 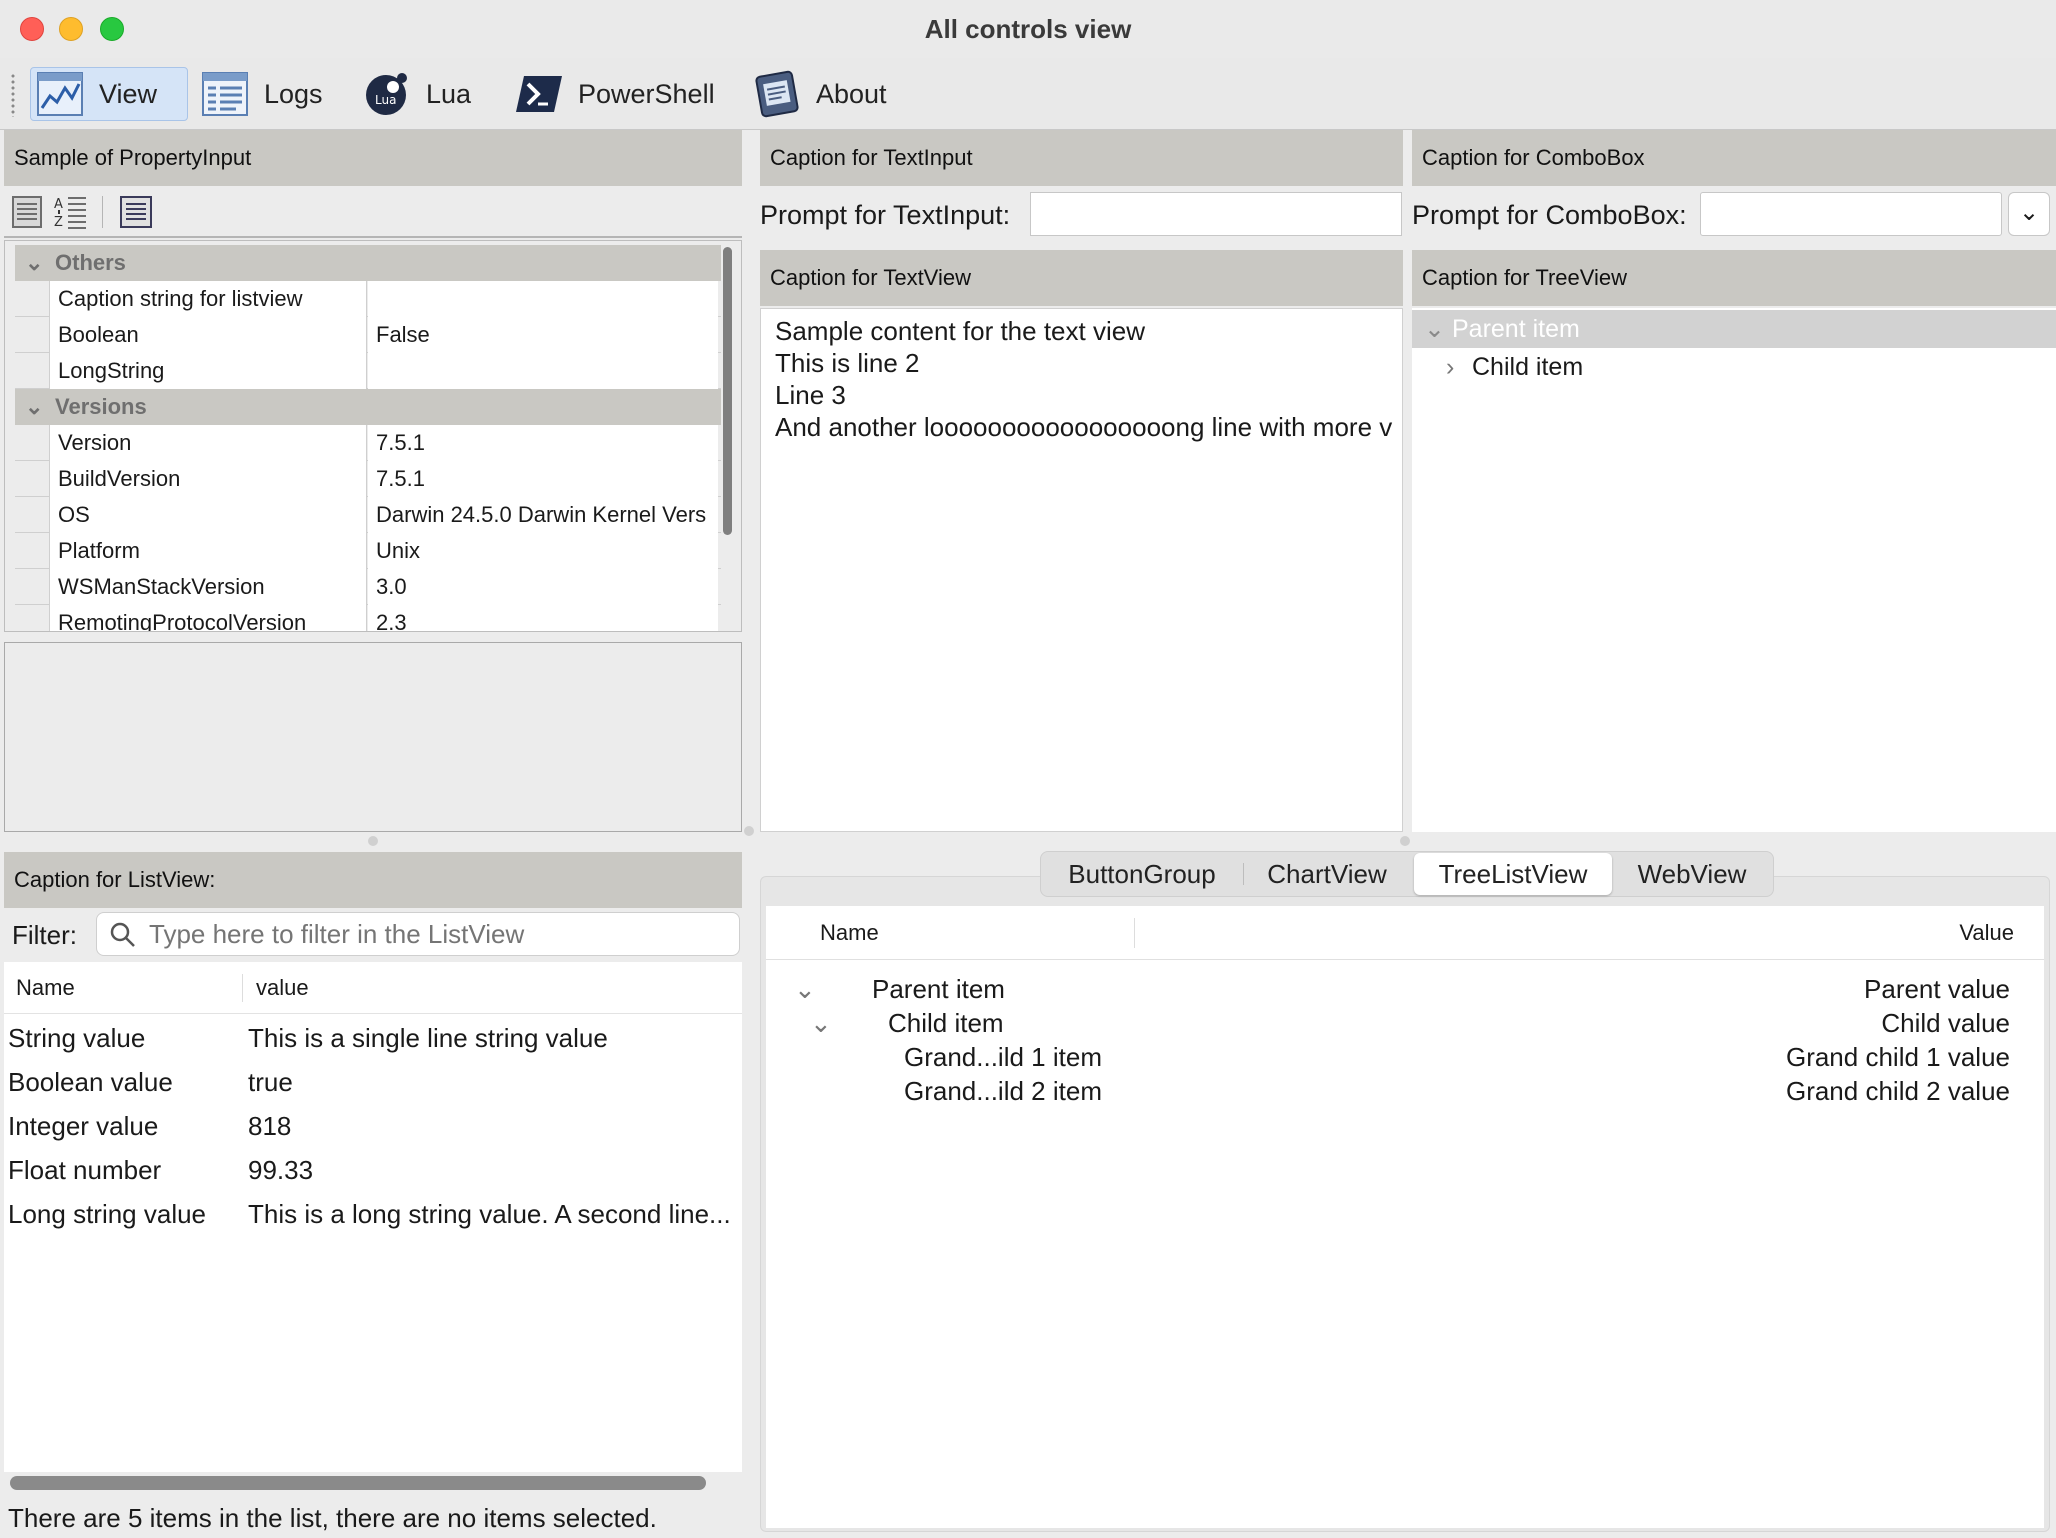 What do you see at coordinates (13, 95) in the screenshot?
I see `toolbar-grip` at bounding box center [13, 95].